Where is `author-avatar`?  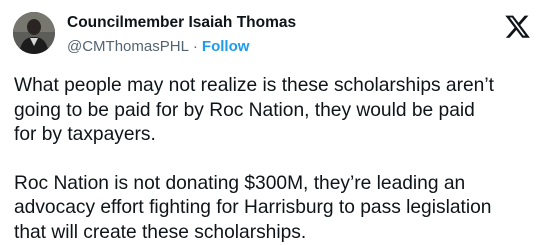 author-avatar is located at coordinates (34, 33).